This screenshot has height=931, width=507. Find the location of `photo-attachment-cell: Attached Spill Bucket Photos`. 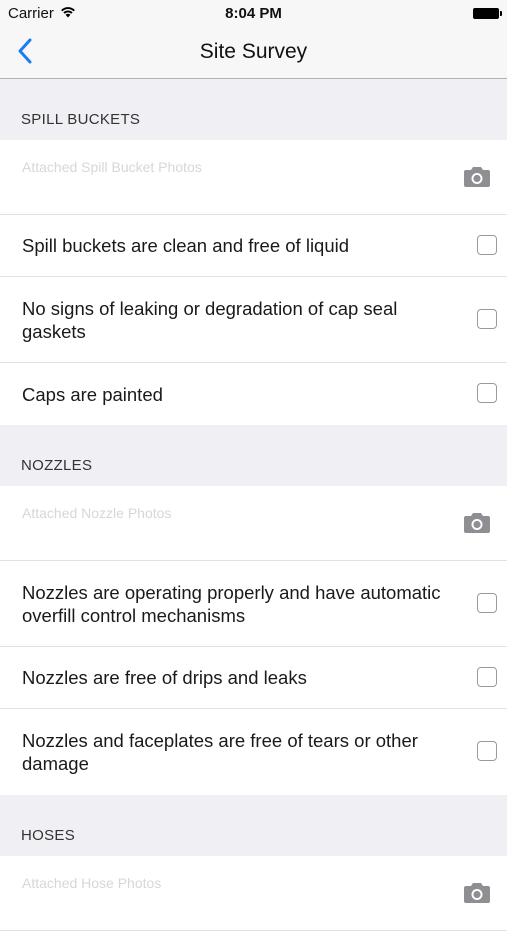

photo-attachment-cell: Attached Spill Bucket Photos is located at coordinates (253, 177).